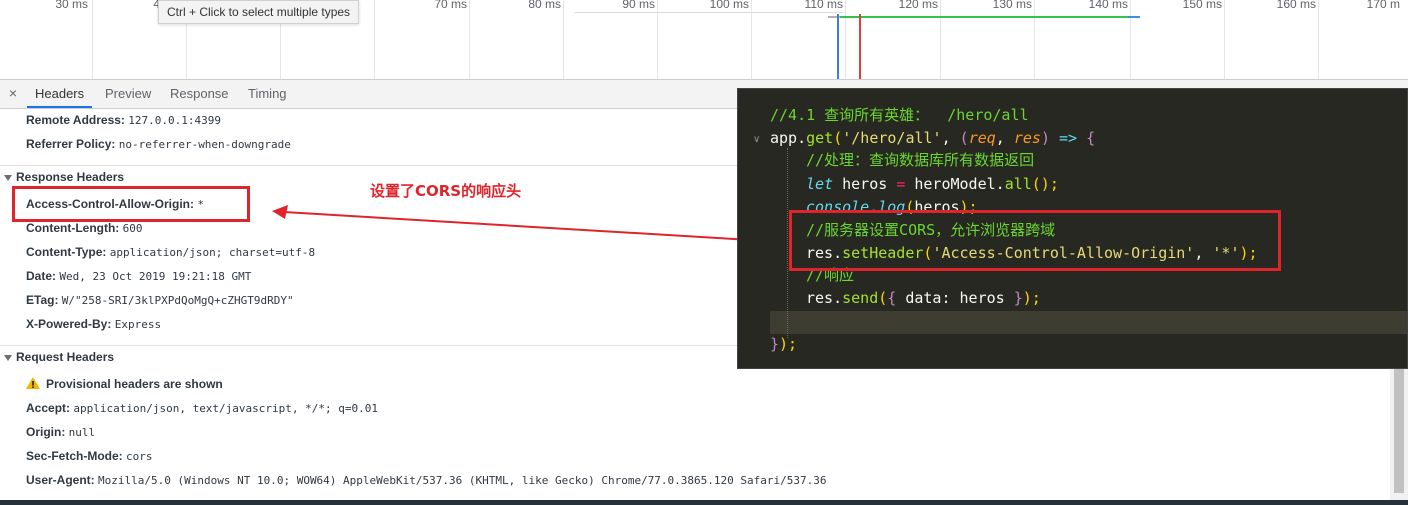 The height and width of the screenshot is (505, 1408). Describe the element at coordinates (199, 94) in the screenshot. I see `tab-response: Response` at that location.